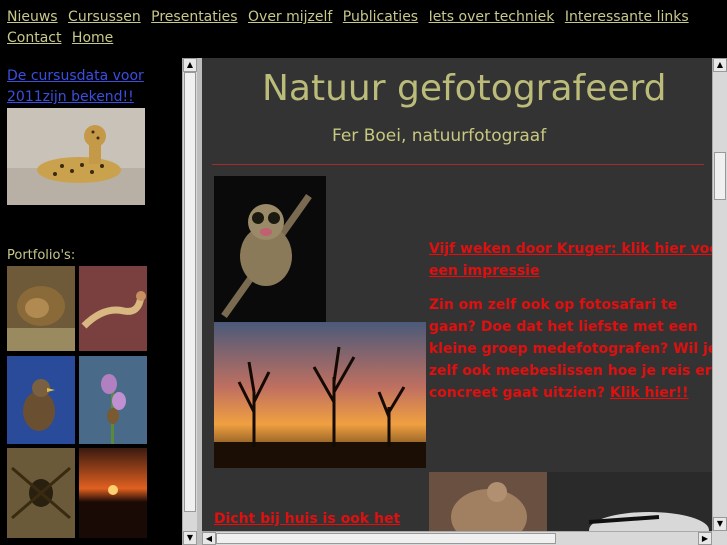 The height and width of the screenshot is (545, 727). I want to click on nav-link-interessante-links: Interessante links, so click(627, 17).